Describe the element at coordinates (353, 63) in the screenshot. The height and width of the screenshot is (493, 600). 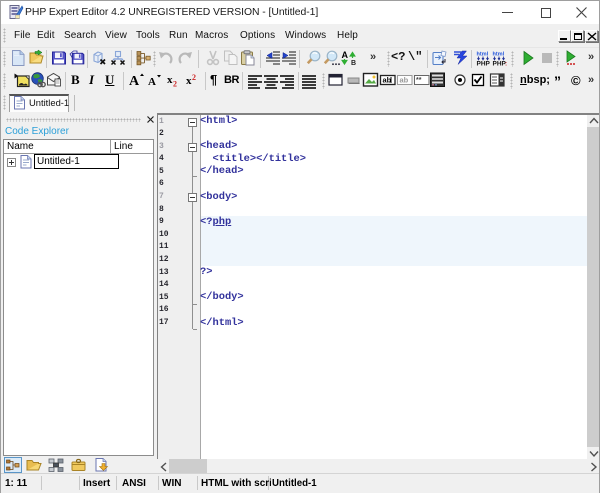
I see `svg-text: B` at that location.